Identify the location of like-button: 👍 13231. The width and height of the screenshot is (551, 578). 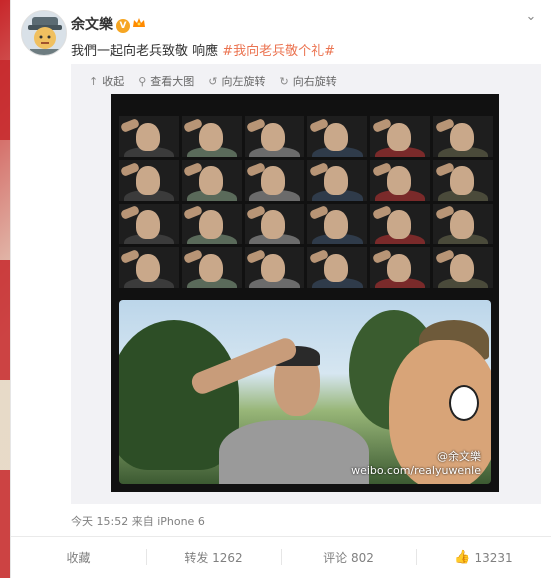
(483, 557).